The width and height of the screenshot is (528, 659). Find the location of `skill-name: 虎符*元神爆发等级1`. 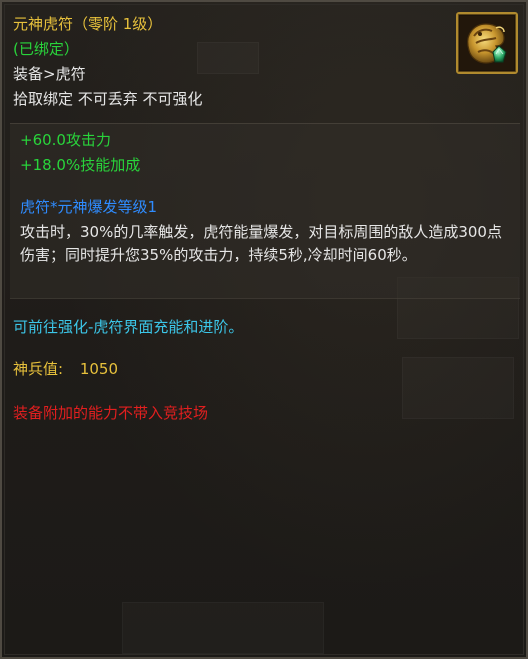

skill-name: 虎符*元神爆发等级1 is located at coordinates (89, 207).